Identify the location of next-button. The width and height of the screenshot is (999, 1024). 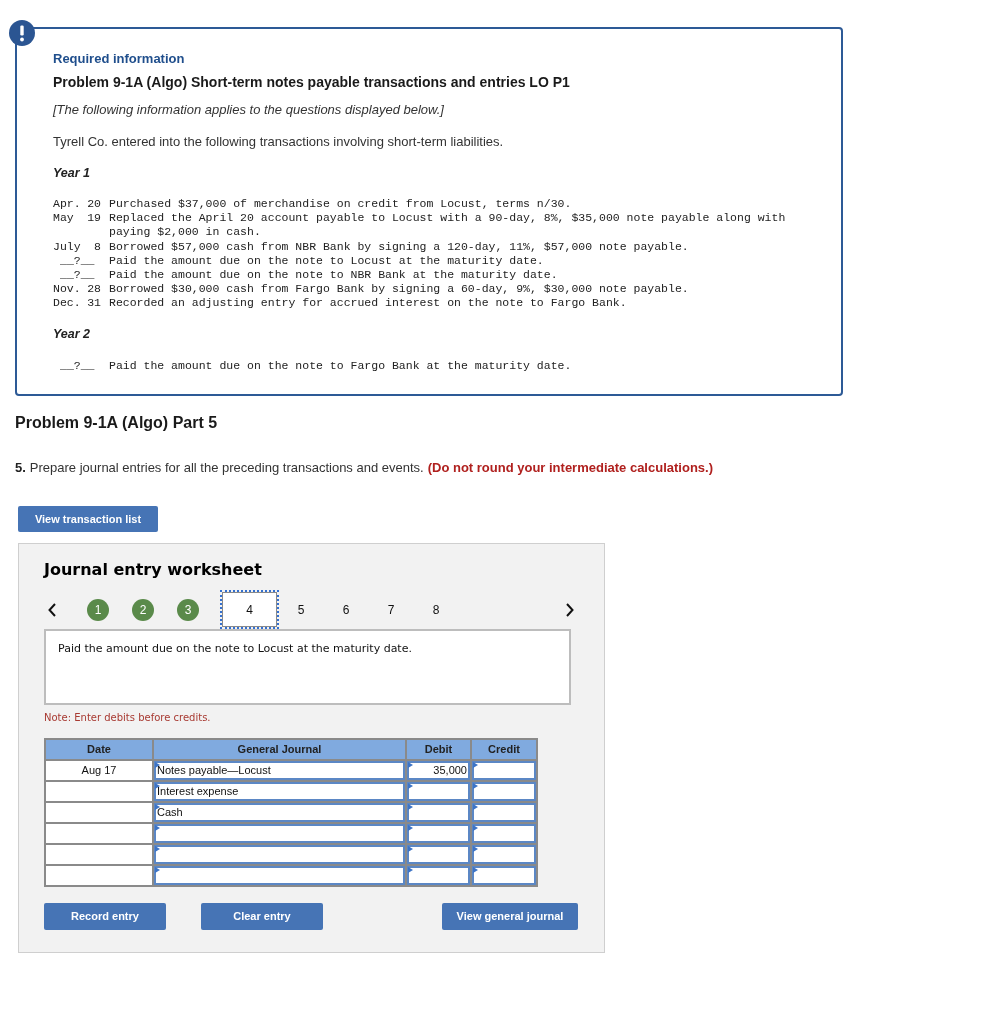
(570, 609).